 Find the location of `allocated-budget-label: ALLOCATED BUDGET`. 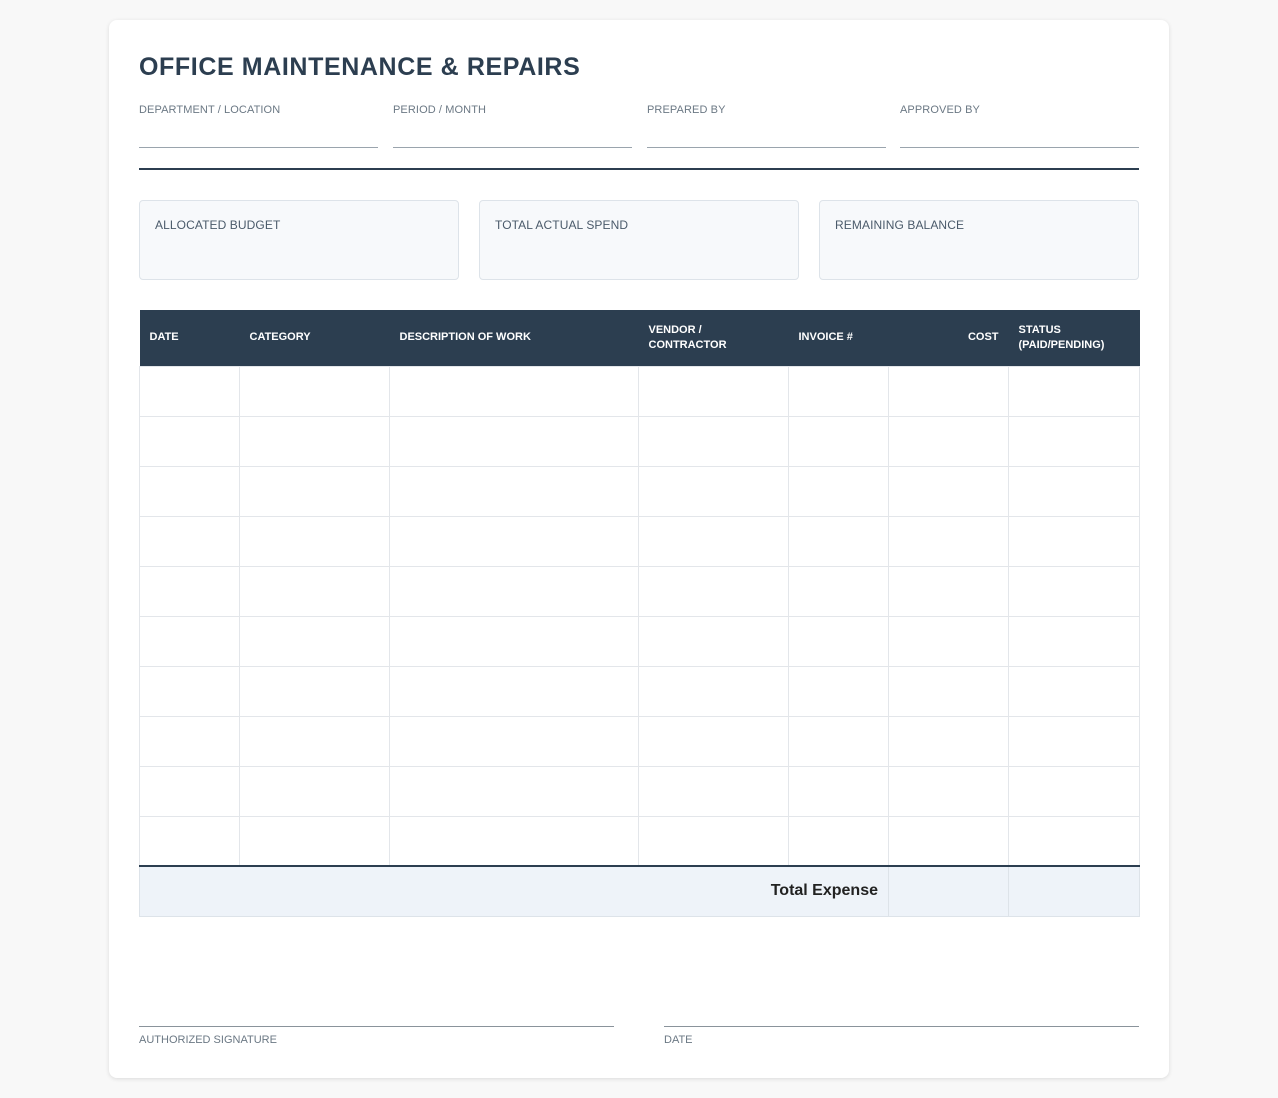

allocated-budget-label: ALLOCATED BUDGET is located at coordinates (218, 225).